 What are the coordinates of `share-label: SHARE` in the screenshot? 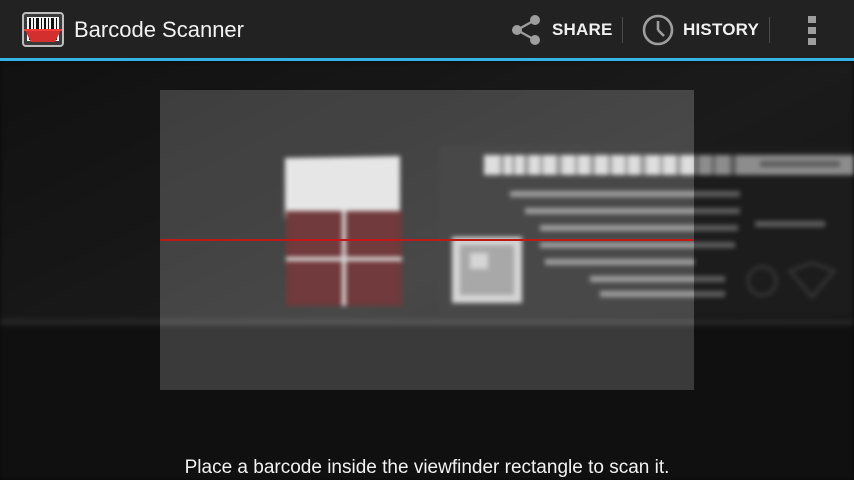 It's located at (582, 29).